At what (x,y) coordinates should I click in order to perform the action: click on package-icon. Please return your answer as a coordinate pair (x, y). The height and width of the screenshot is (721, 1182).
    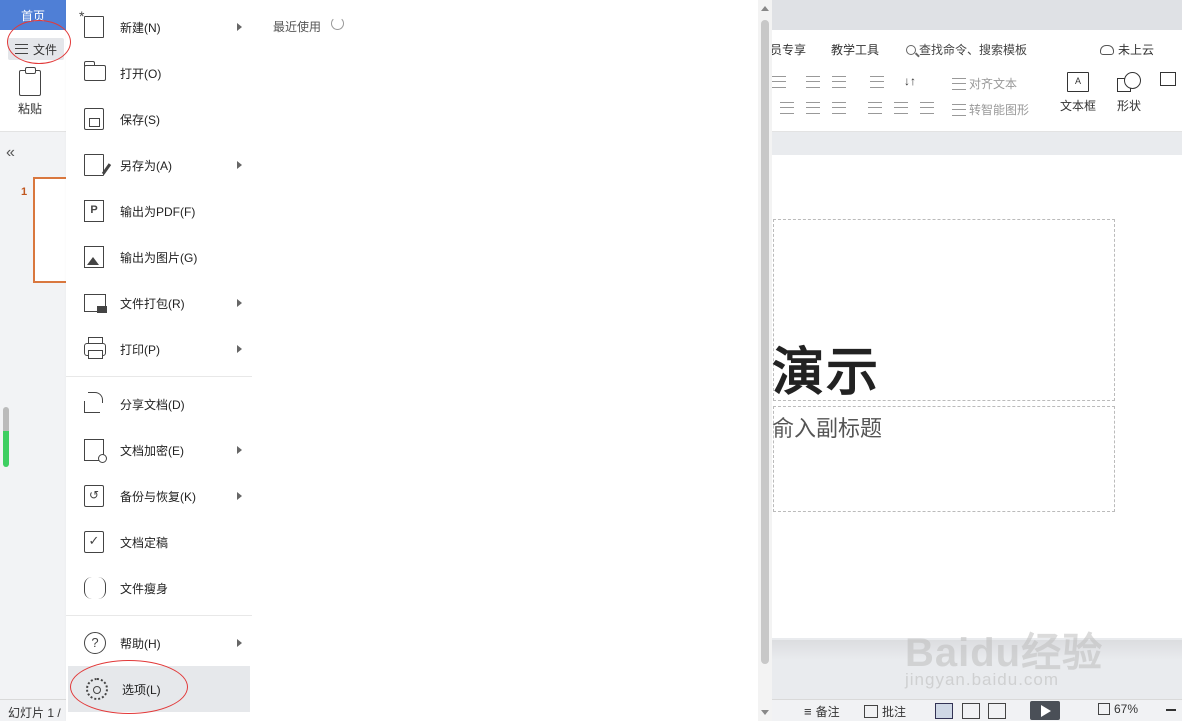
    Looking at the image, I should click on (95, 303).